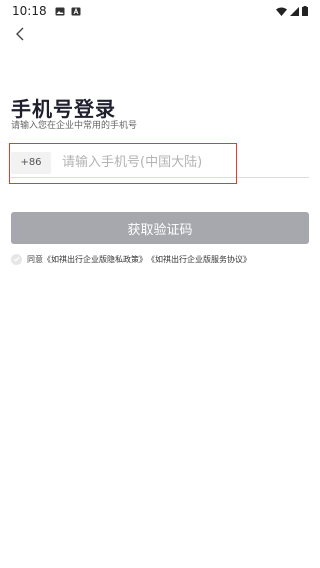 The width and height of the screenshot is (320, 568). What do you see at coordinates (31, 162) in the screenshot?
I see `country-code-selector: +86` at bounding box center [31, 162].